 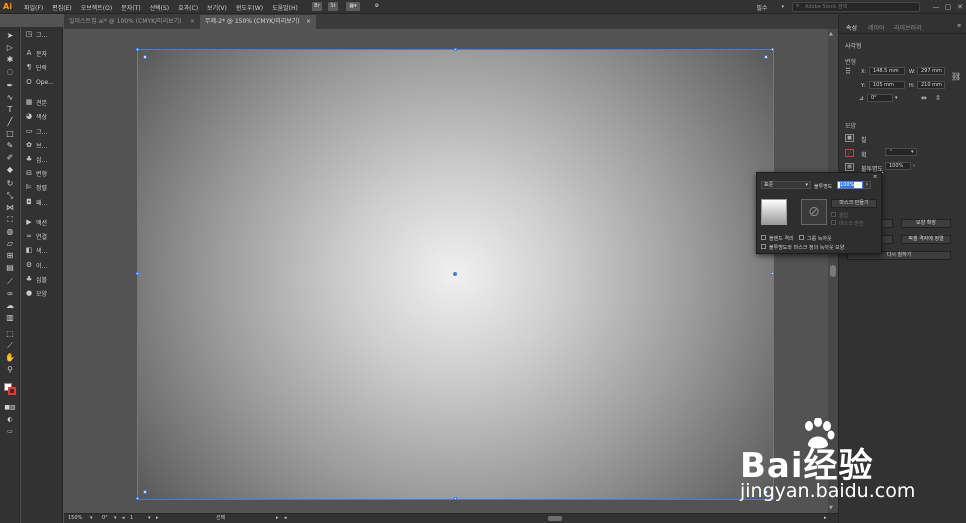 I want to click on magic-wand-tool-icon: ✱, so click(x=10, y=60).